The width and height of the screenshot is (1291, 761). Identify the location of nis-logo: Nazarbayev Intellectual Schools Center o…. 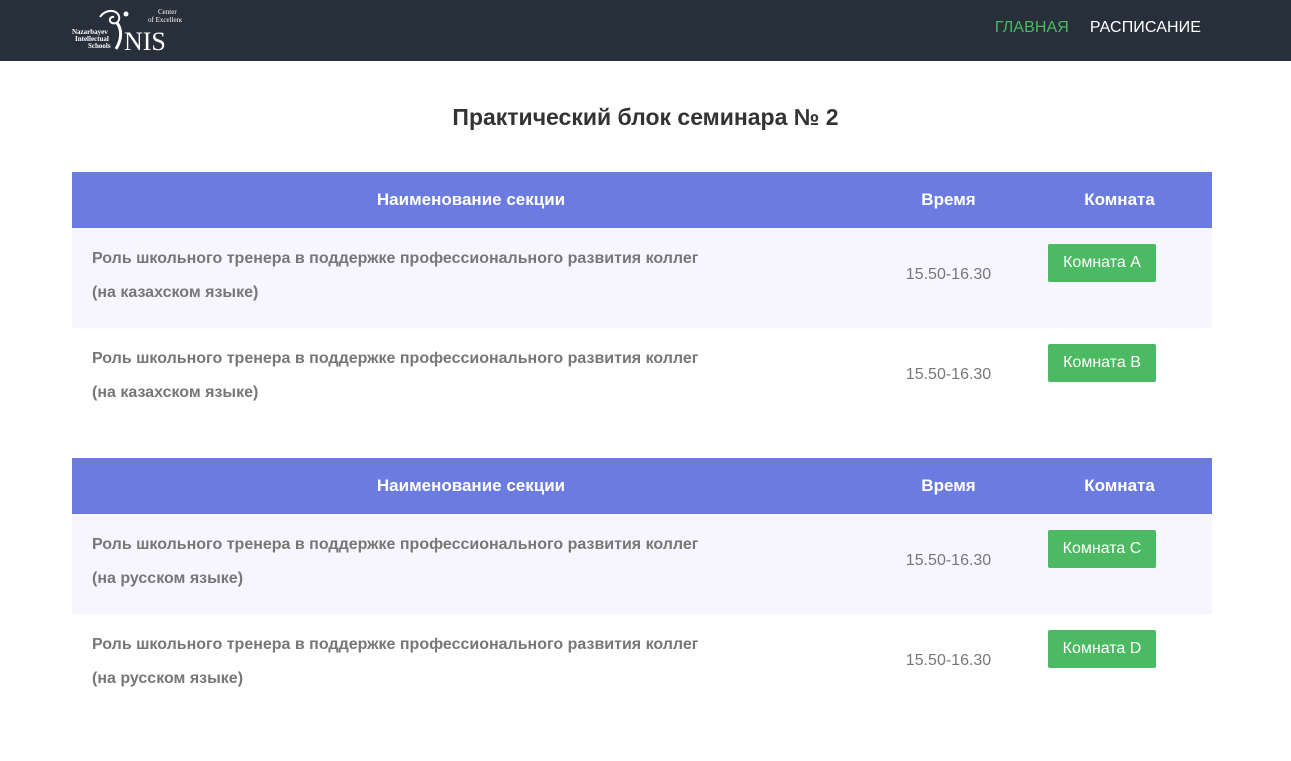
(126, 30).